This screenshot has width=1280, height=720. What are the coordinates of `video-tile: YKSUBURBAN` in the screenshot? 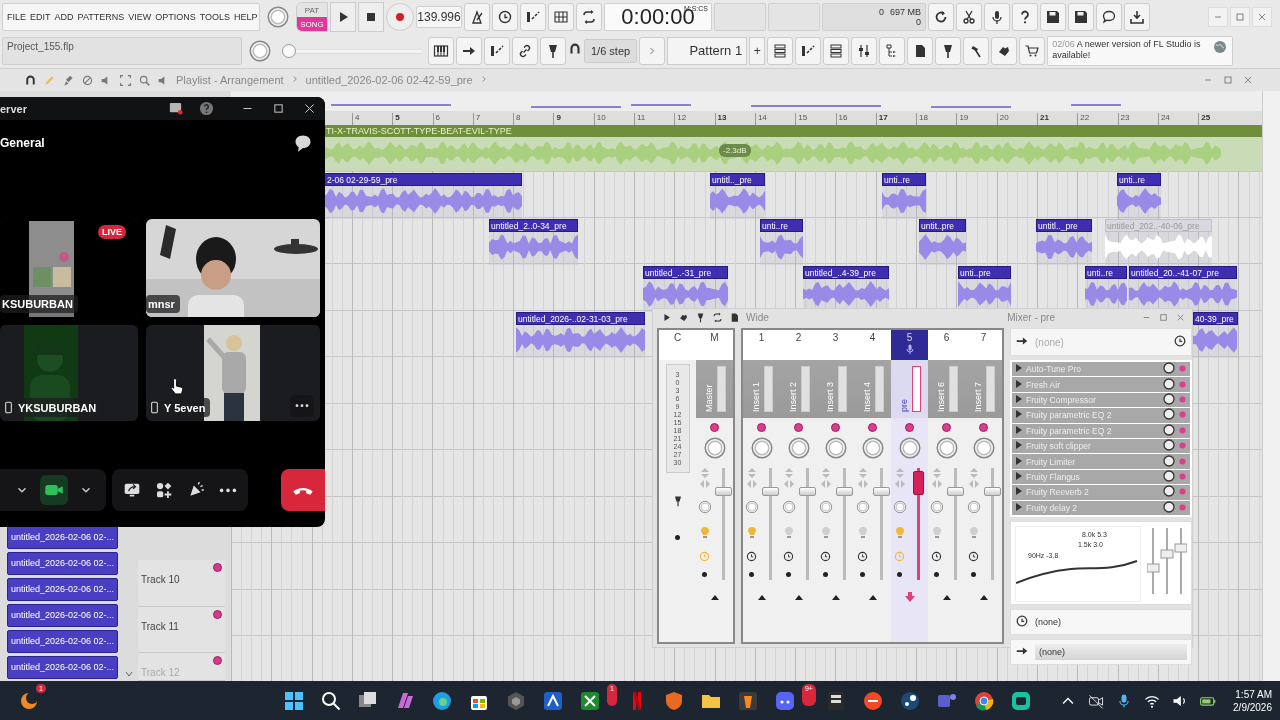 It's located at (69, 373).